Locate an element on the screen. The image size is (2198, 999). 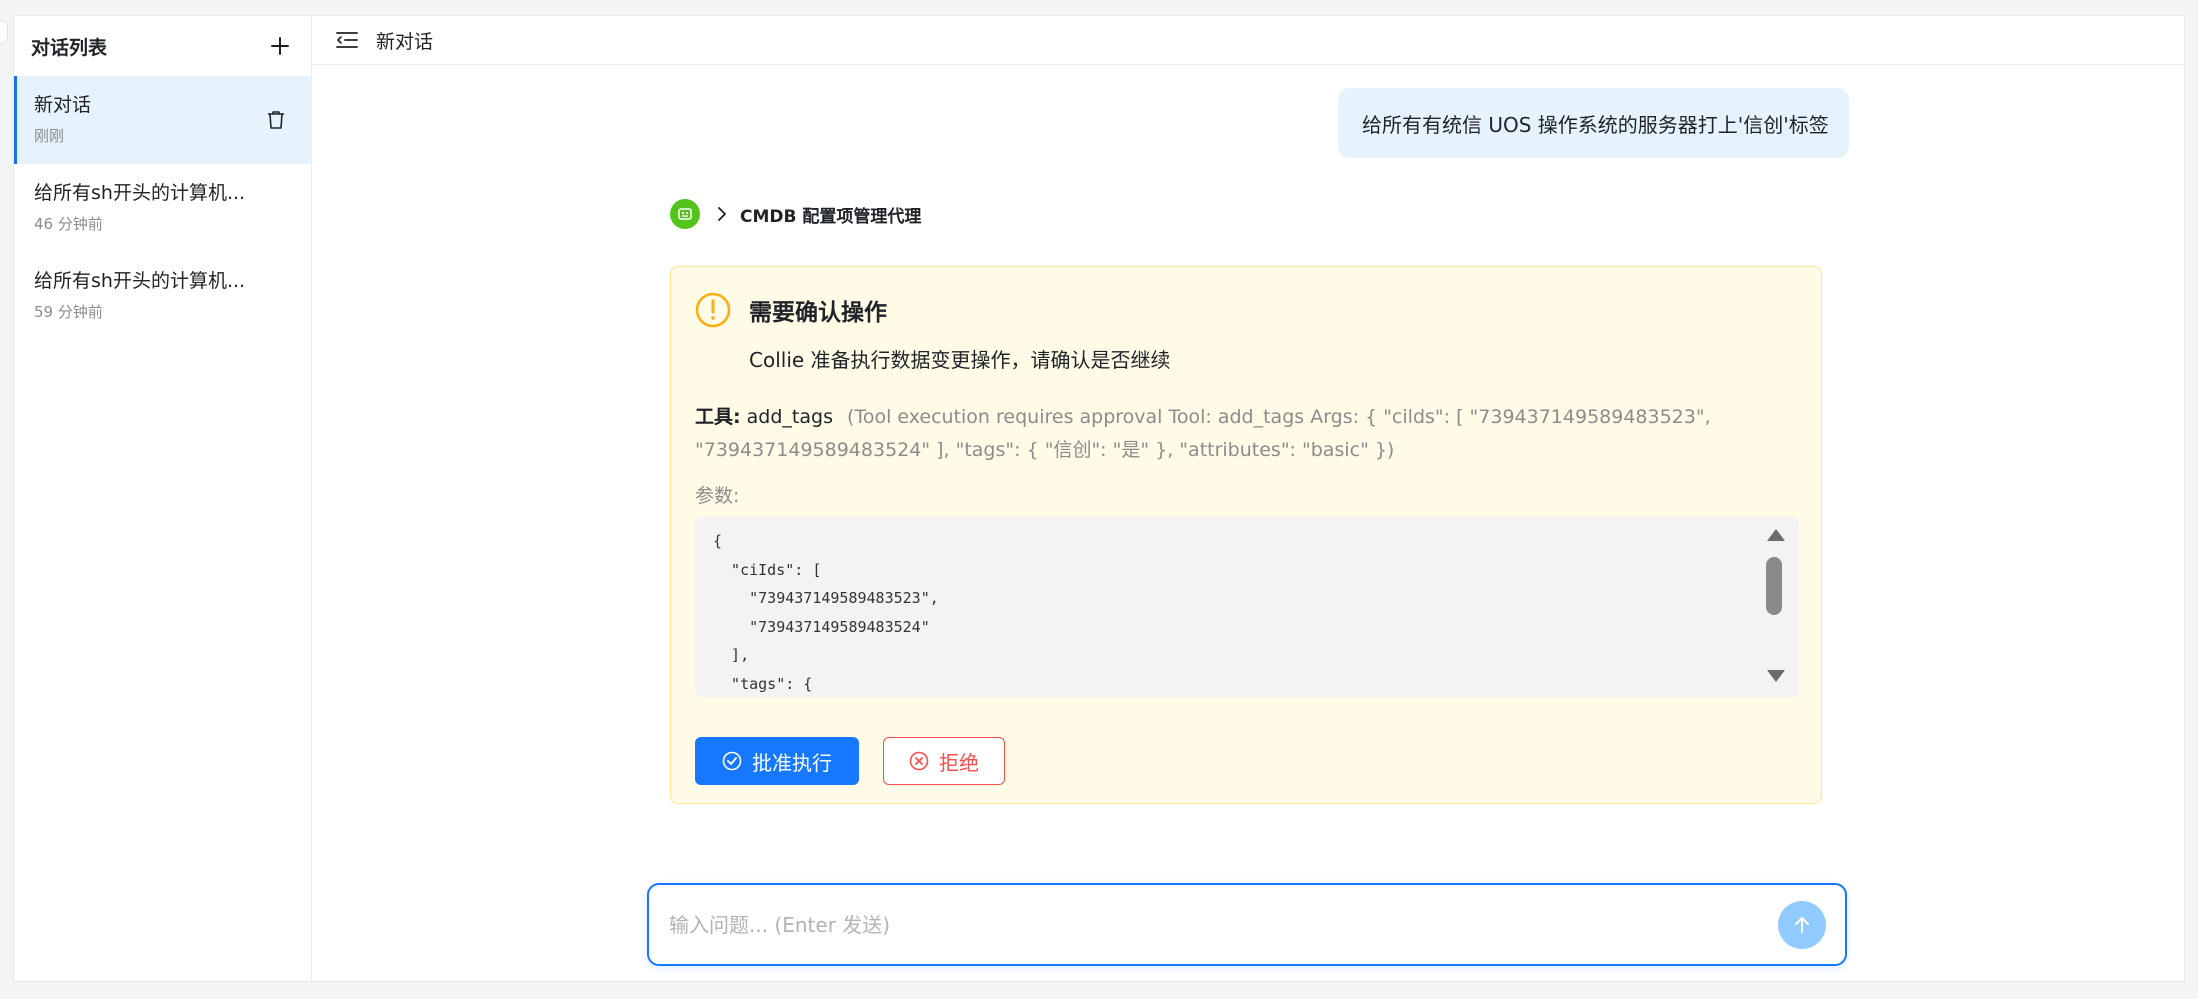
menu-fold-icon is located at coordinates (347, 40).